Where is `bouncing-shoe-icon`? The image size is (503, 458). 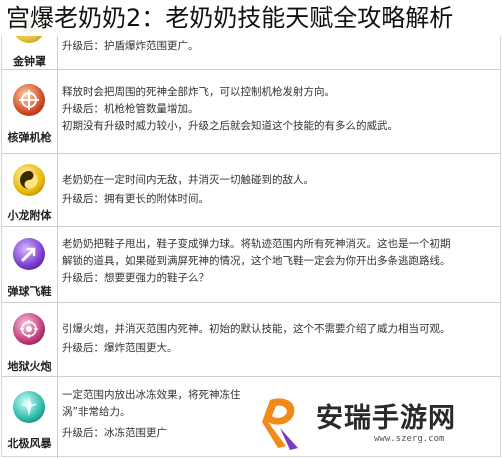 bouncing-shoe-icon is located at coordinates (29, 254).